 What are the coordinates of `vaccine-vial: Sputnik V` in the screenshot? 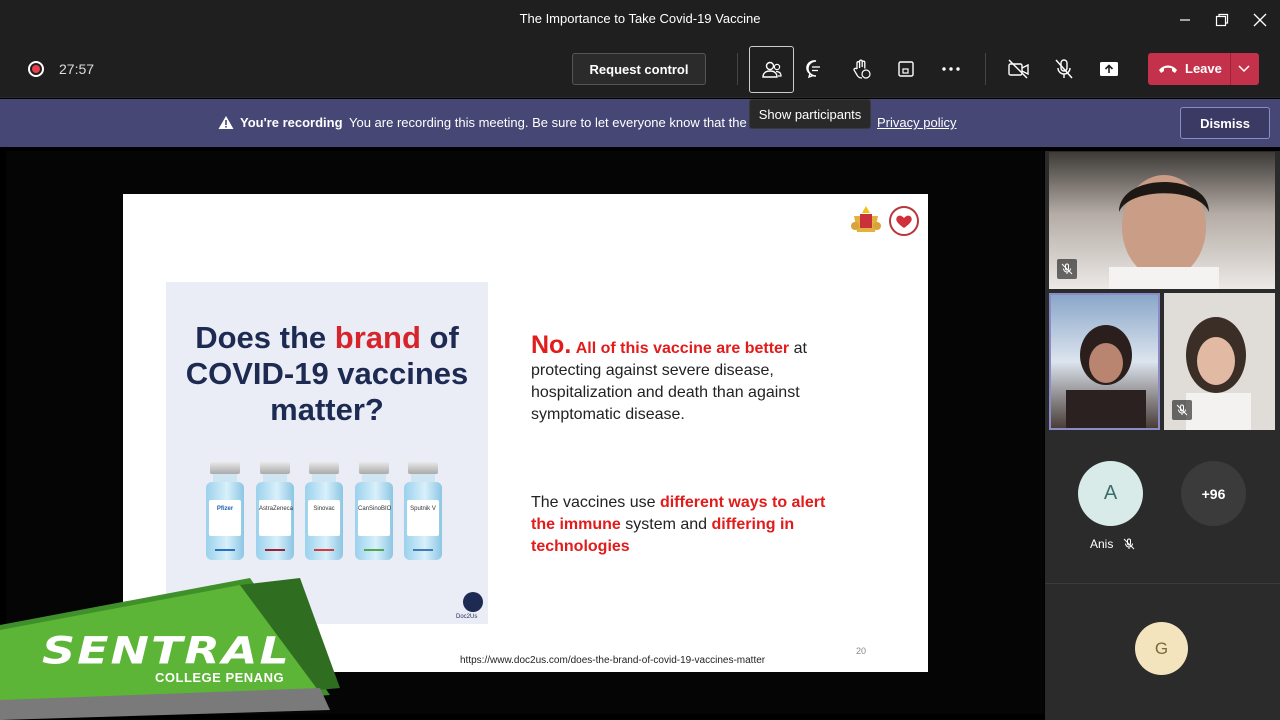 It's located at (423, 511).